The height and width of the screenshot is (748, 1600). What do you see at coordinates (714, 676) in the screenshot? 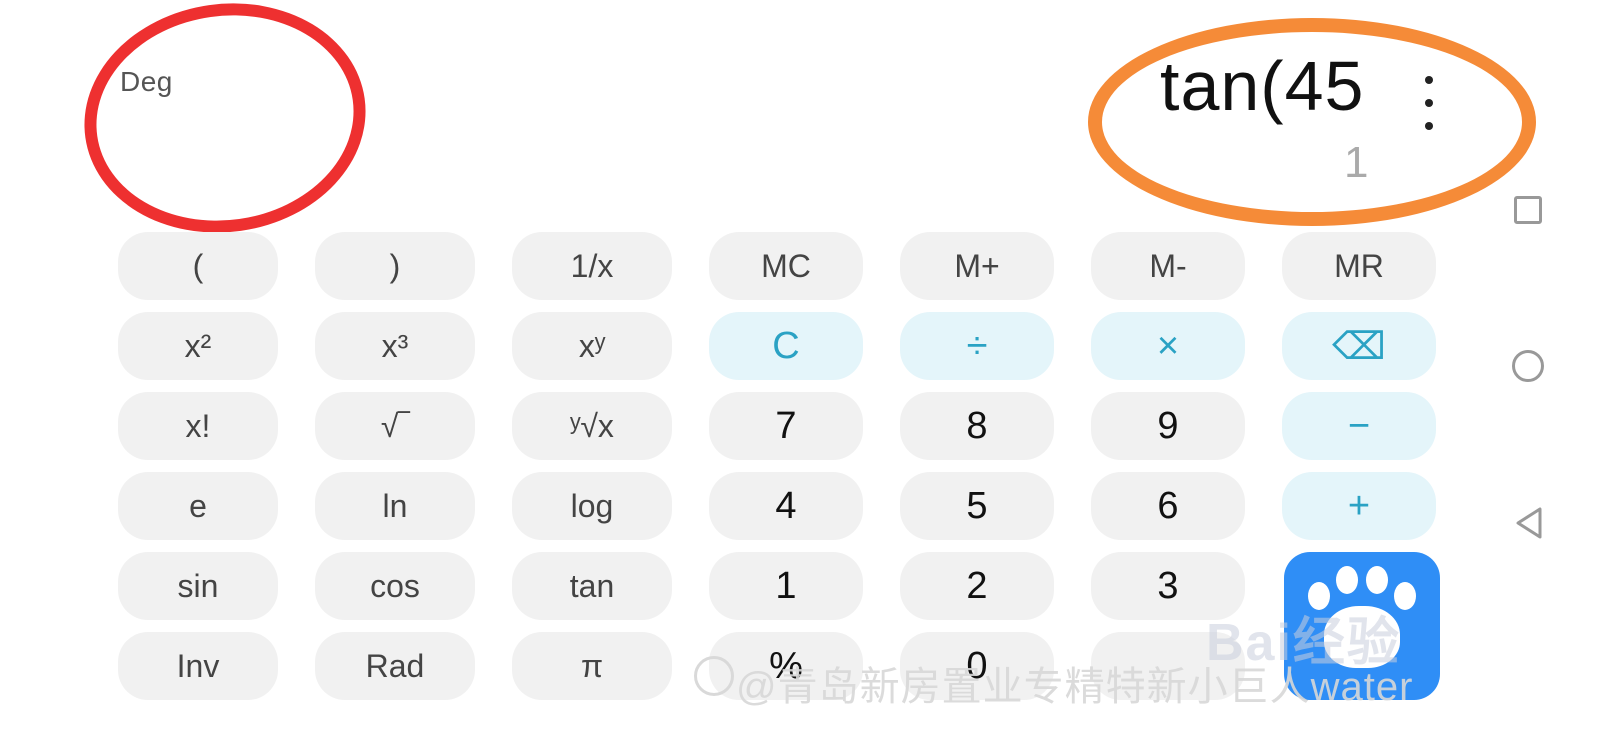
I see `weibo-icon` at bounding box center [714, 676].